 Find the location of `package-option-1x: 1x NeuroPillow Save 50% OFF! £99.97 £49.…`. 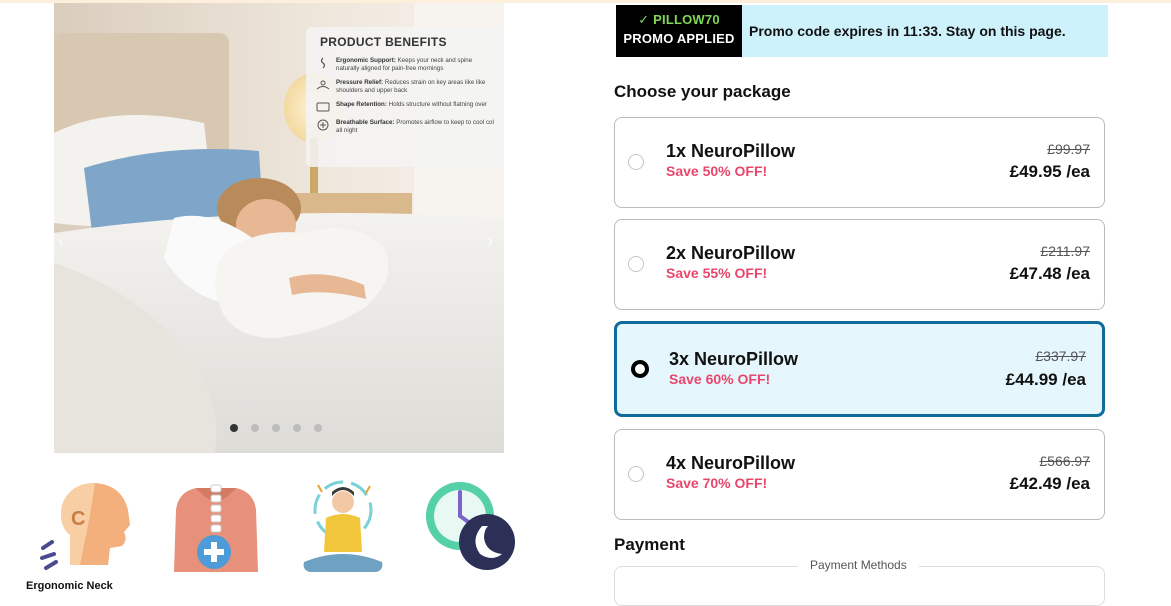

package-option-1x: 1x NeuroPillow Save 50% OFF! £99.97 £49.… is located at coordinates (859, 162).